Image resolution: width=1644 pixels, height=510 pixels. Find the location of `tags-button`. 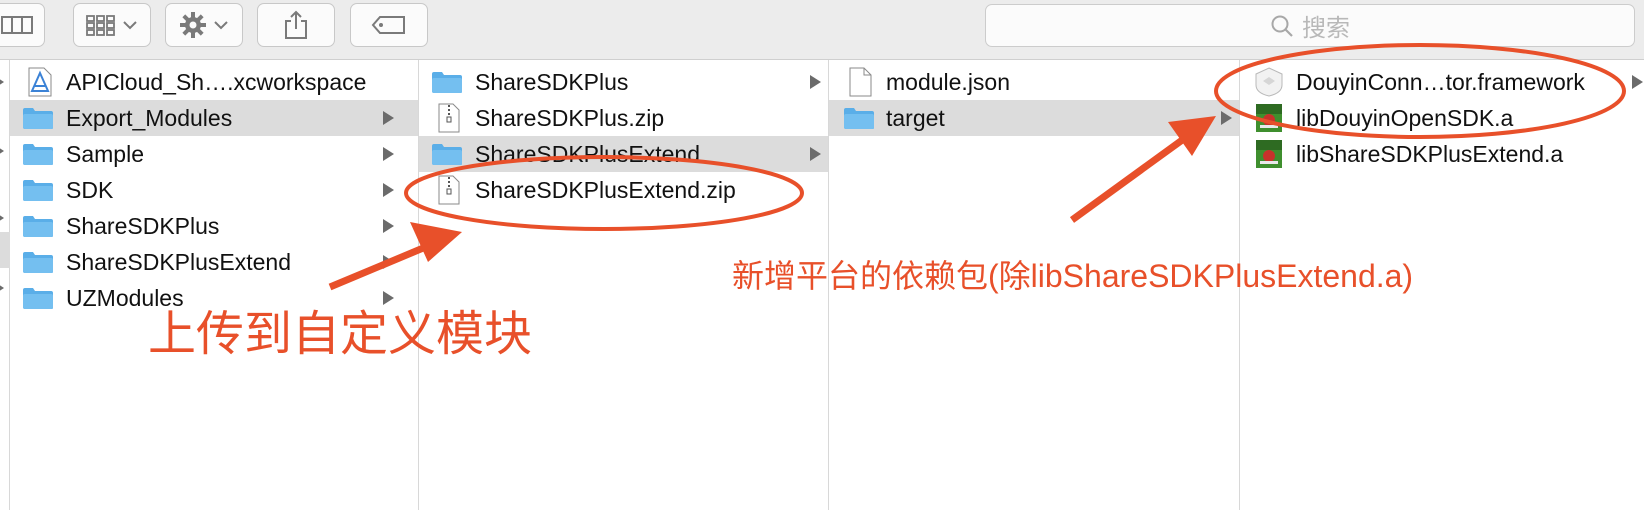

tags-button is located at coordinates (389, 25).